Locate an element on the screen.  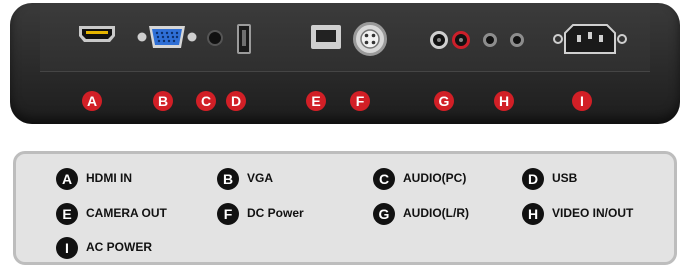
legend-badge: C is located at coordinates (384, 179).